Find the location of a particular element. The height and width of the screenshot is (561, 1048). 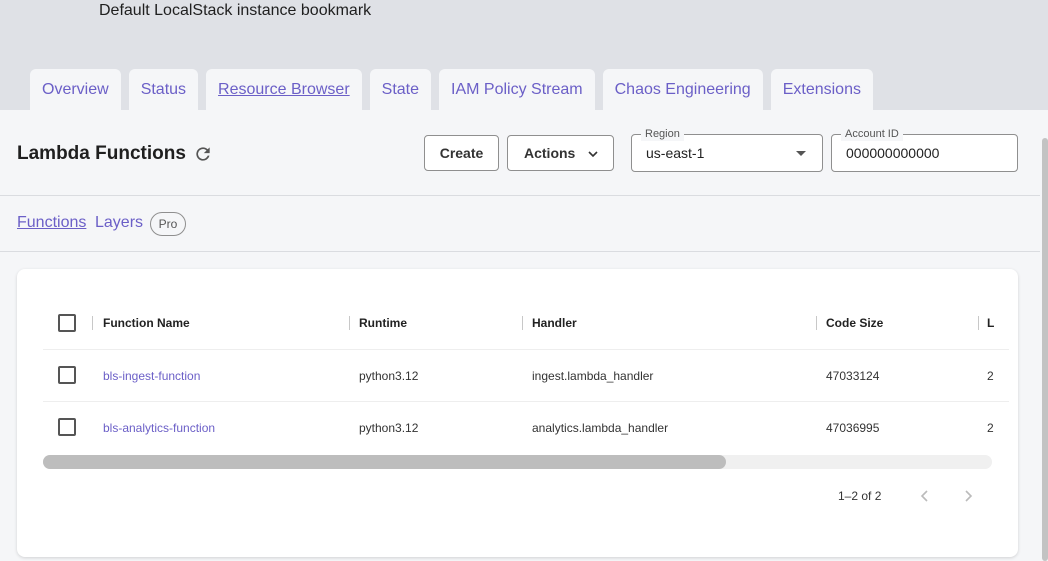

tab-label: IAM Policy Stream is located at coordinates (517, 89).